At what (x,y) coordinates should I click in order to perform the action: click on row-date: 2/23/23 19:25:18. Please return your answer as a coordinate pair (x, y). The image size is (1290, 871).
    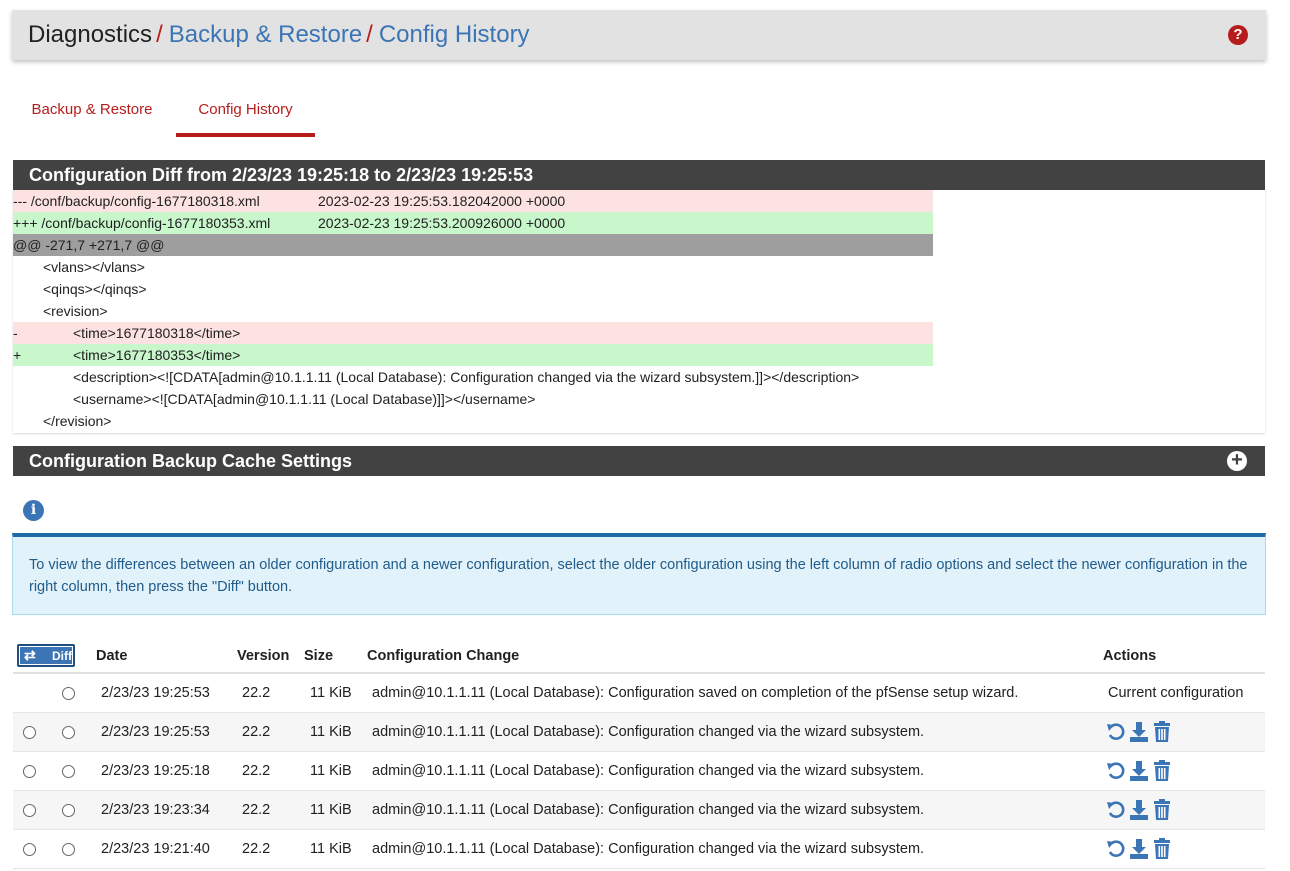
    Looking at the image, I should click on (155, 771).